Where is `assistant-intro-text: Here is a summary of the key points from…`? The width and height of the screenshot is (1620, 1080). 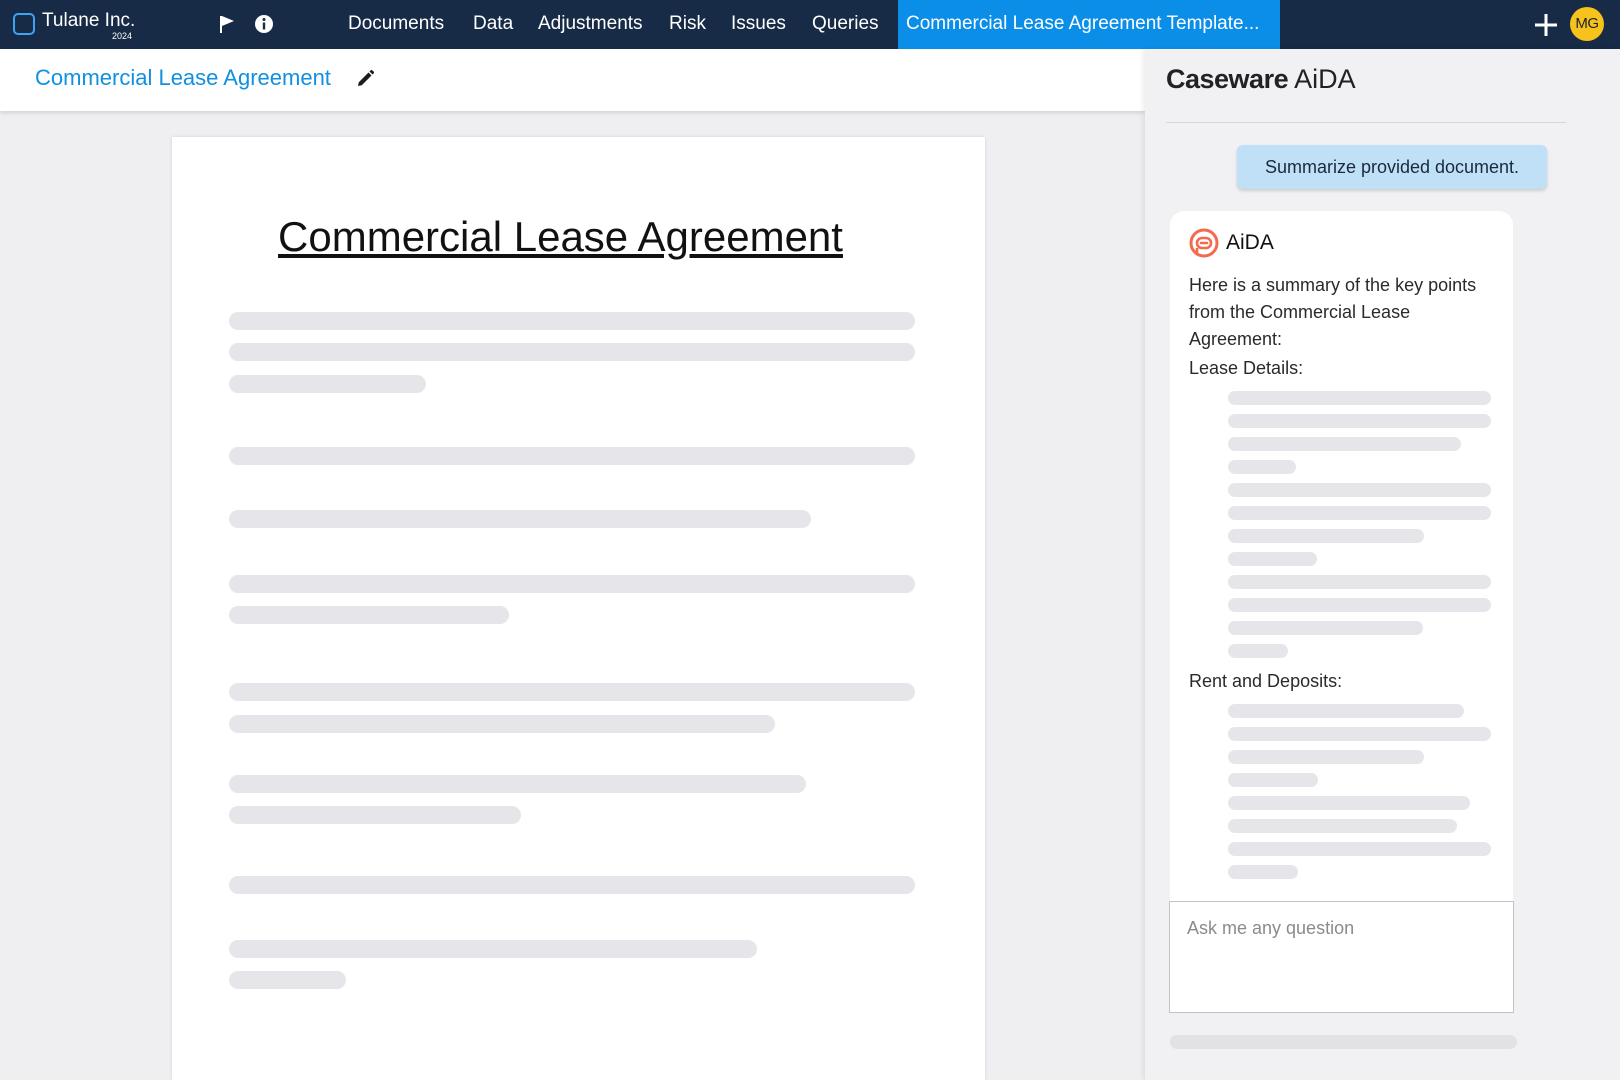
assistant-intro-text: Here is a summary of the key points from… is located at coordinates (1333, 312).